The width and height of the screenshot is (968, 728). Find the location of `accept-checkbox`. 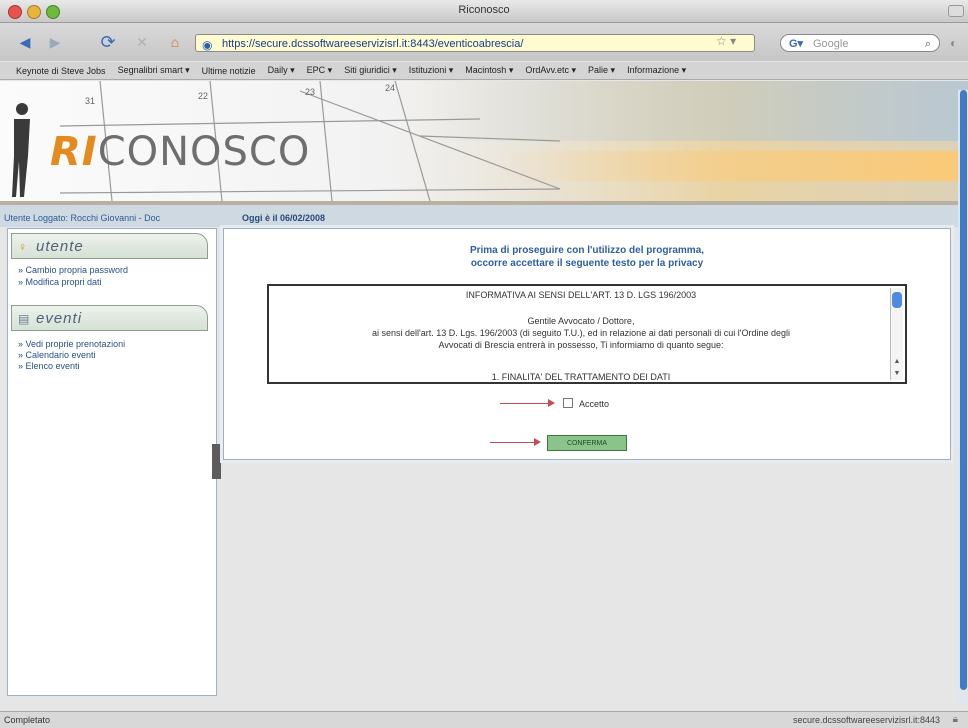

accept-checkbox is located at coordinates (568, 403).